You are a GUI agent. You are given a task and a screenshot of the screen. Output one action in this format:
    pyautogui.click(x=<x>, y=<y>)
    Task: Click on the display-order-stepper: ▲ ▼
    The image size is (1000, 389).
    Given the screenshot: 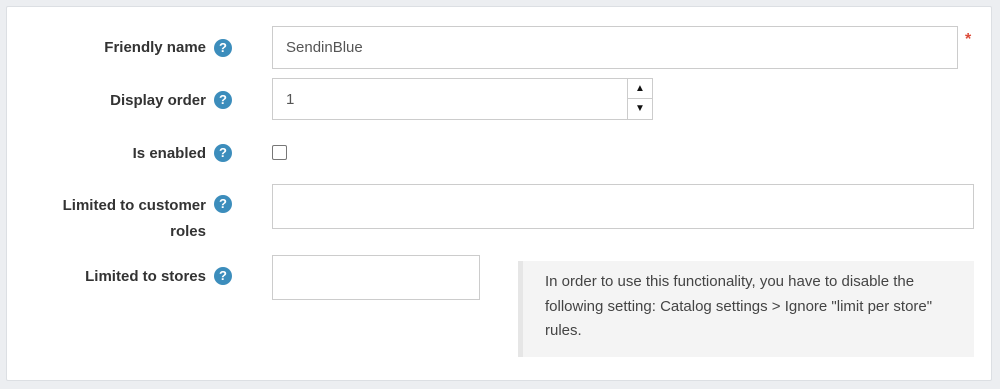 What is the action you would take?
    pyautogui.click(x=640, y=99)
    